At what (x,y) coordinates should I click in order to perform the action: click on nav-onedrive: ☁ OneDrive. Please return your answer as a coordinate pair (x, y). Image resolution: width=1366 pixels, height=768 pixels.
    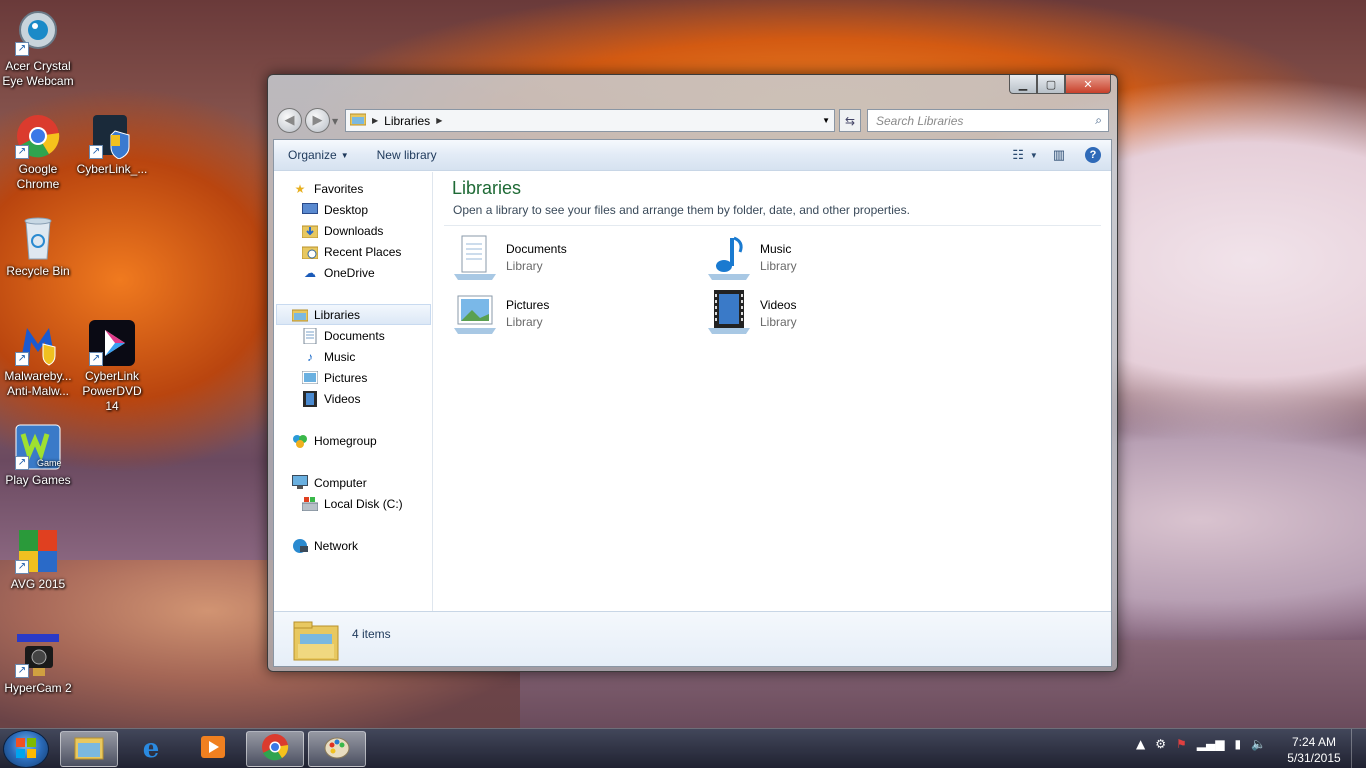
    Looking at the image, I should click on (338, 272).